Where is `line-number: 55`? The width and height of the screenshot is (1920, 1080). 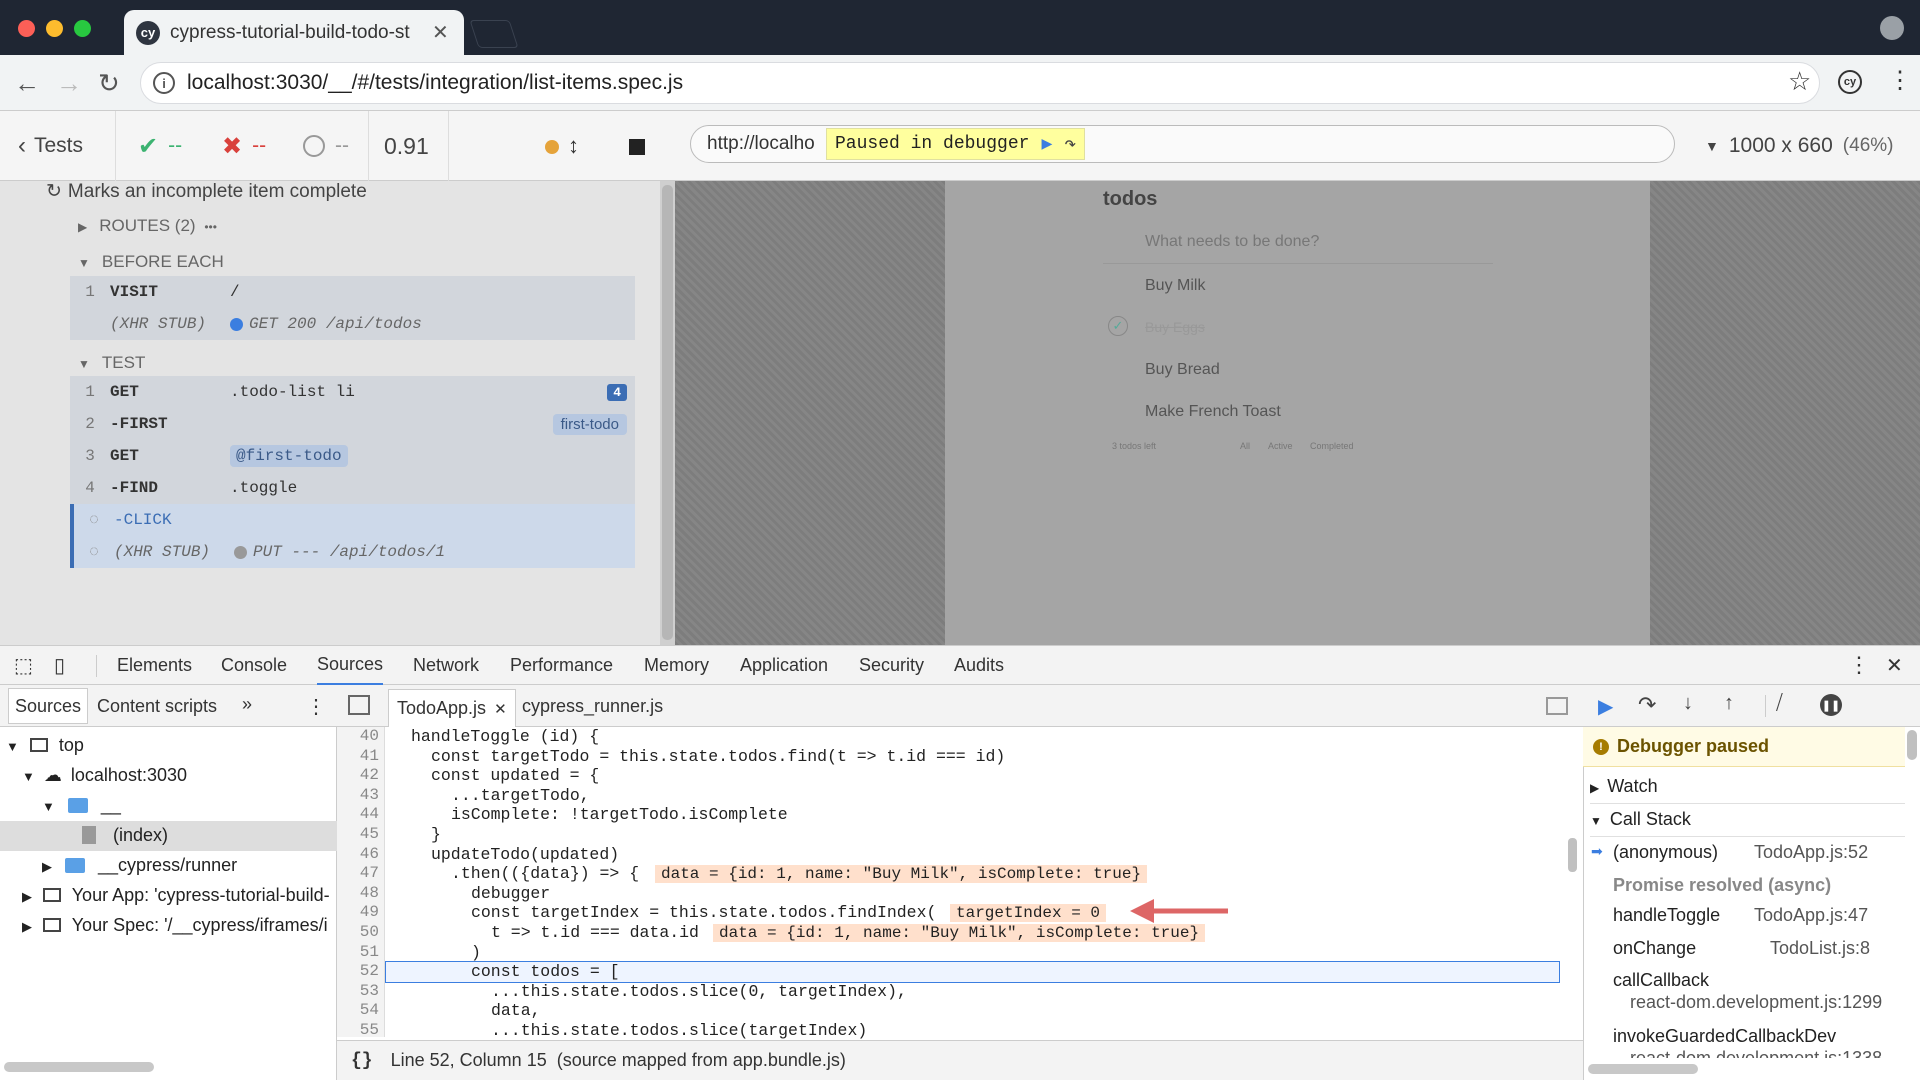
line-number: 55 is located at coordinates (358, 1030).